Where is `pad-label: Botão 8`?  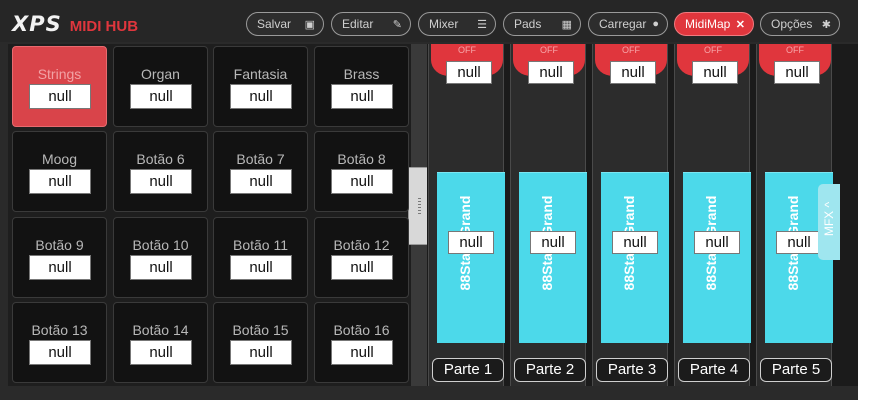 pad-label: Botão 8 is located at coordinates (361, 159).